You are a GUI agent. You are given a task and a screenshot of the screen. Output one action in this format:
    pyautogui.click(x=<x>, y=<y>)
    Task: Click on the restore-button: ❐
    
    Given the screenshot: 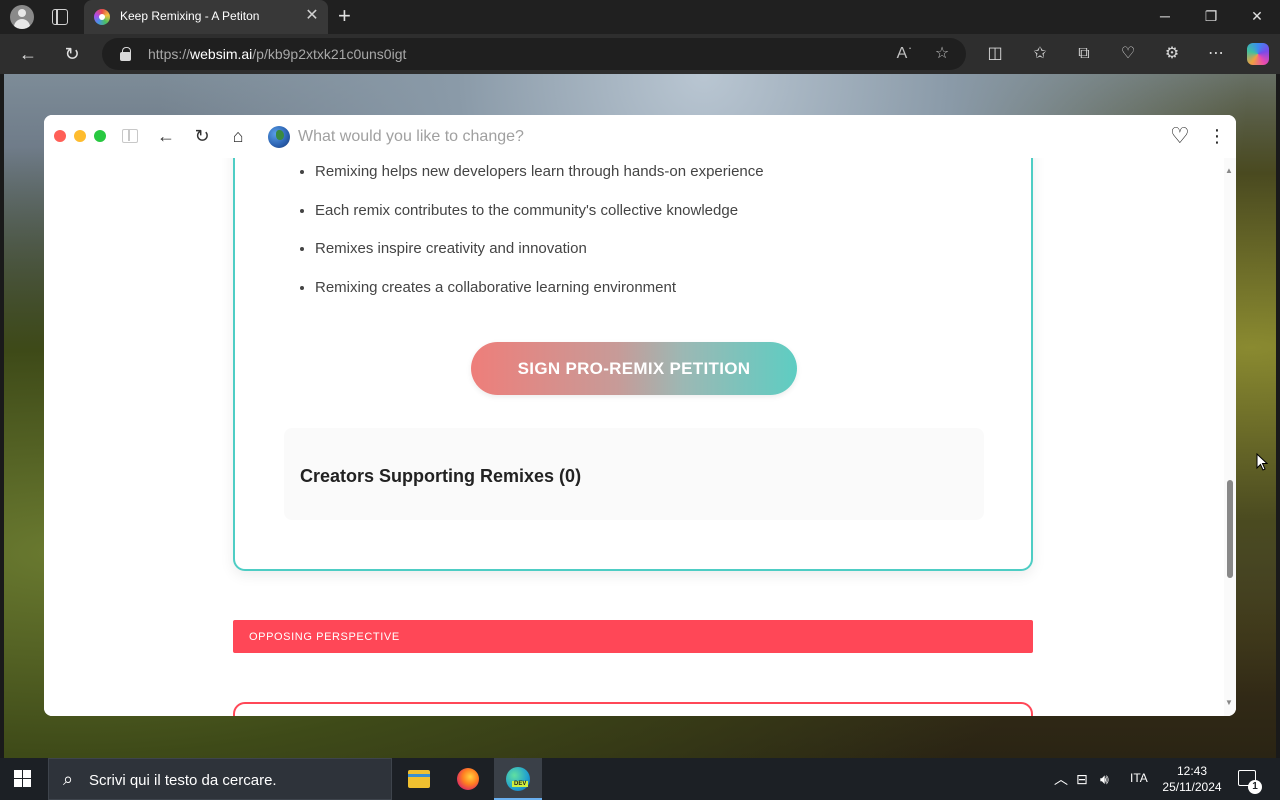 What is the action you would take?
    pyautogui.click(x=1211, y=16)
    